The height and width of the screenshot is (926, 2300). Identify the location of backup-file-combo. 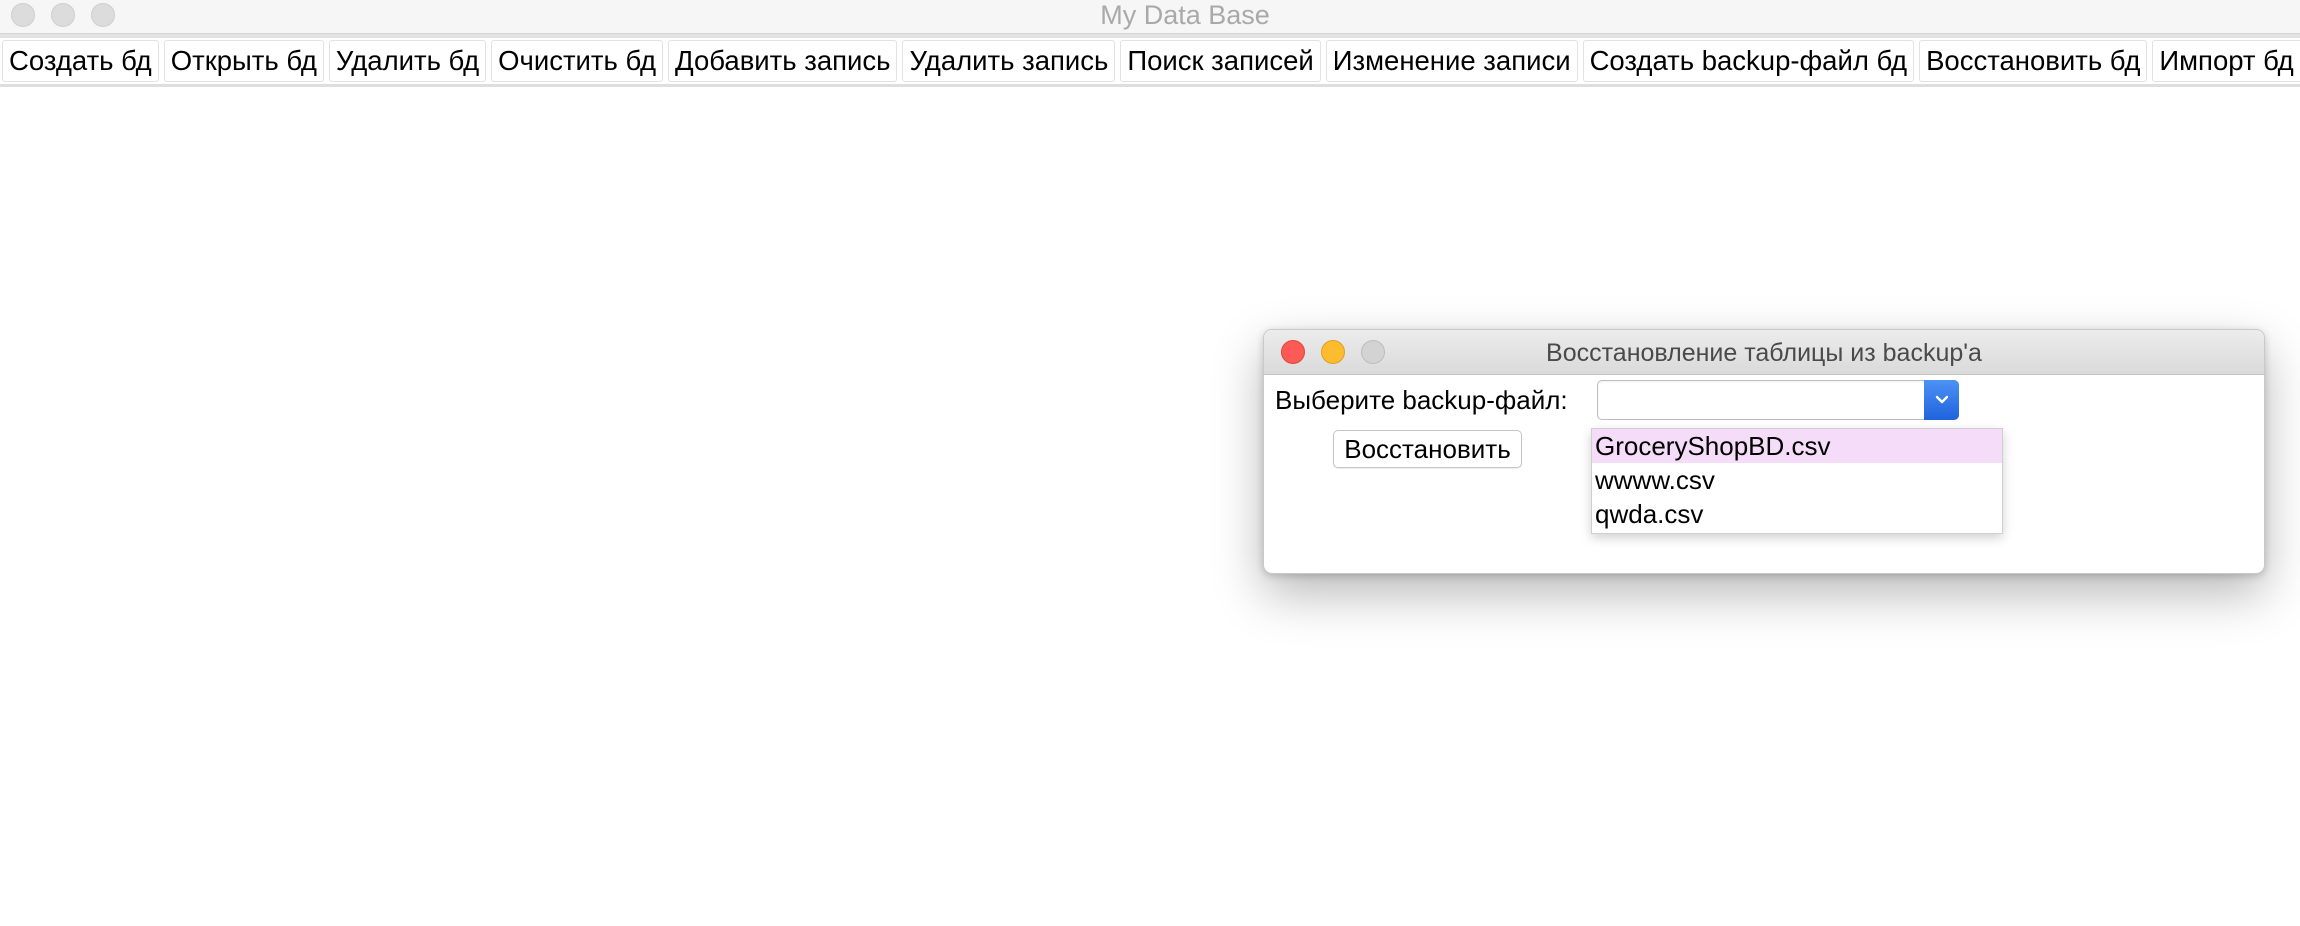
(1778, 400).